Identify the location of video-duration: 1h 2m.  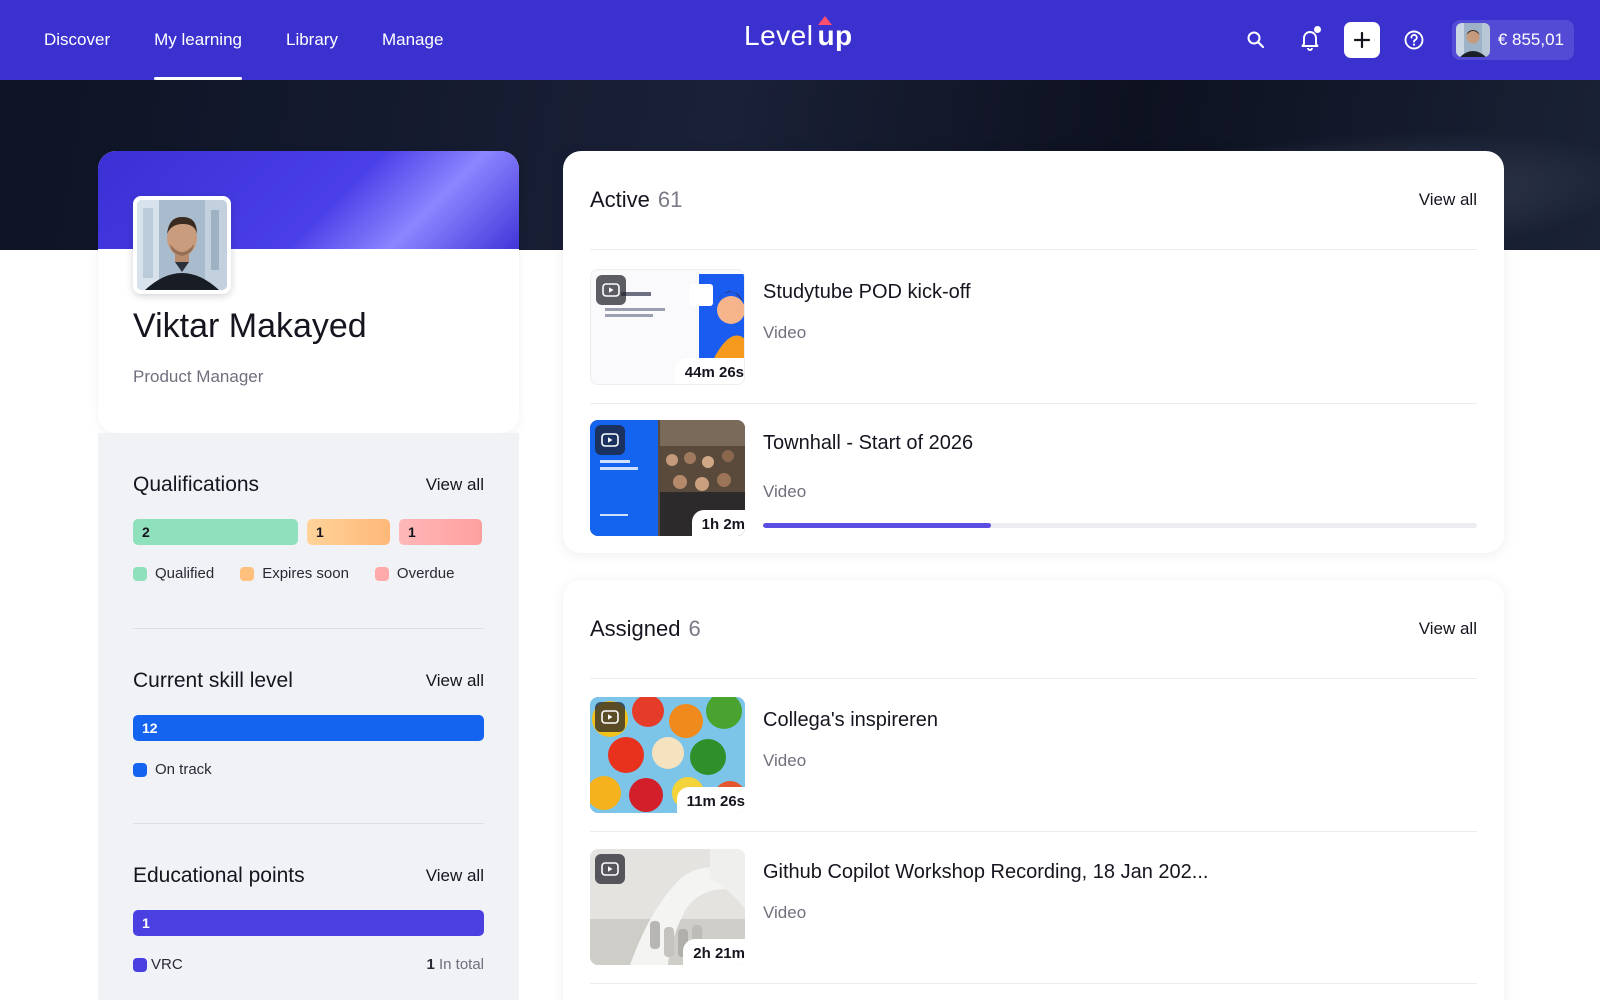
(718, 523).